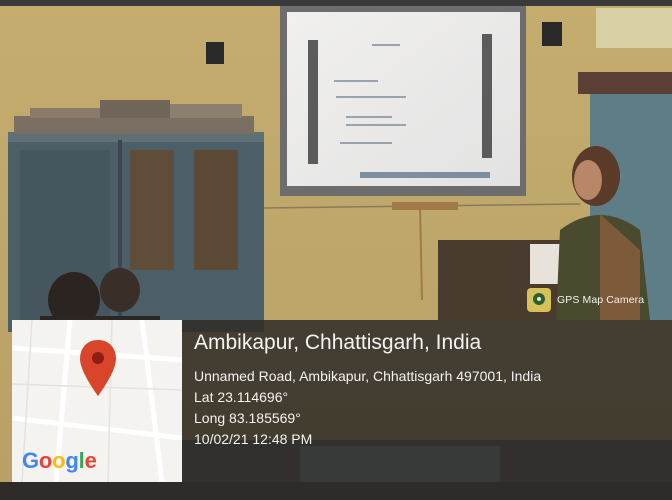 This screenshot has height=500, width=672. Describe the element at coordinates (425, 175) in the screenshot. I see `screen-taskbar` at that location.